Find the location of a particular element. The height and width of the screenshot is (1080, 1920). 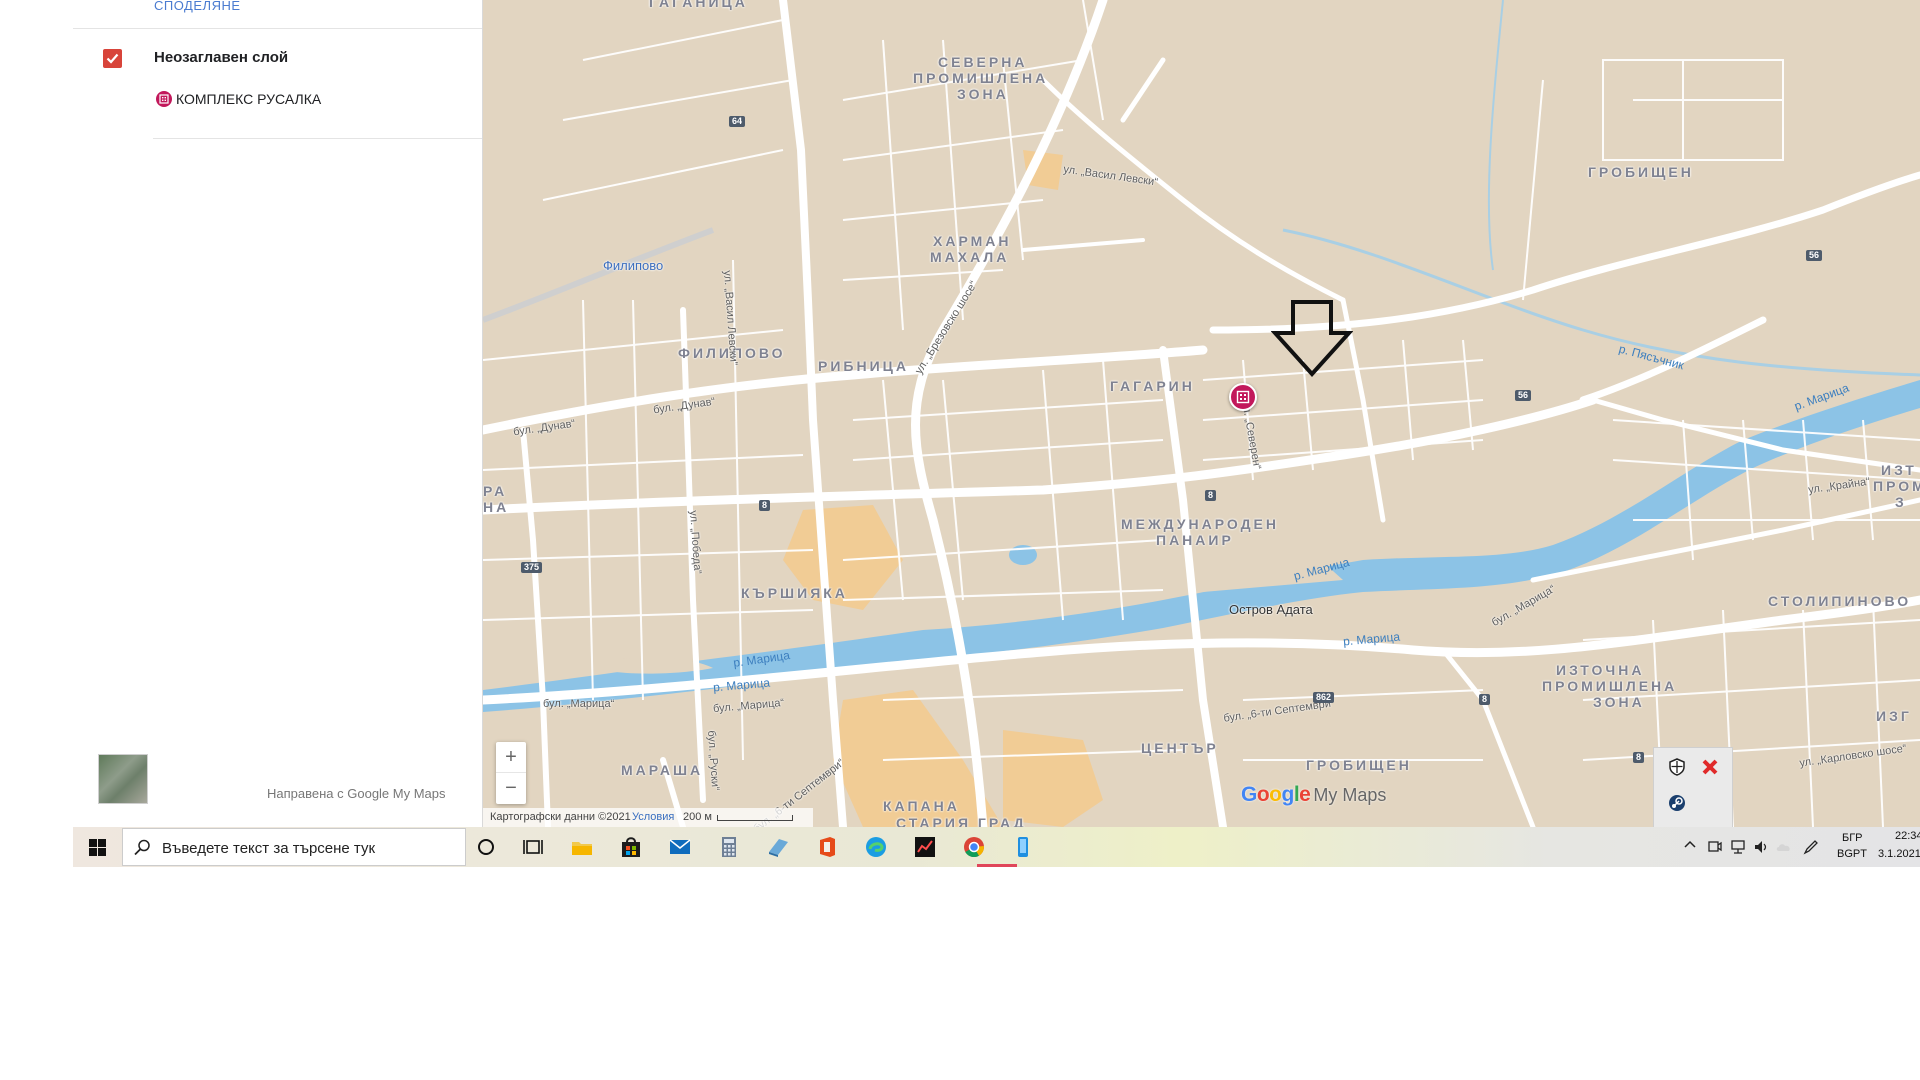

edge-icon is located at coordinates (876, 847).